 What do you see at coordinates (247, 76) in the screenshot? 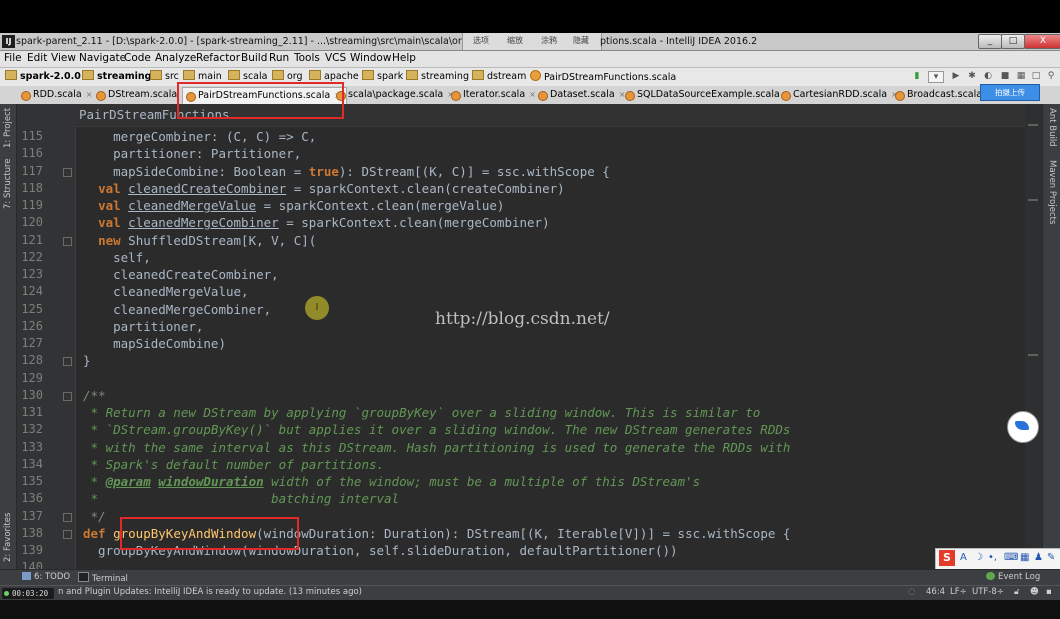
I see `crumb-scala: scala` at bounding box center [247, 76].